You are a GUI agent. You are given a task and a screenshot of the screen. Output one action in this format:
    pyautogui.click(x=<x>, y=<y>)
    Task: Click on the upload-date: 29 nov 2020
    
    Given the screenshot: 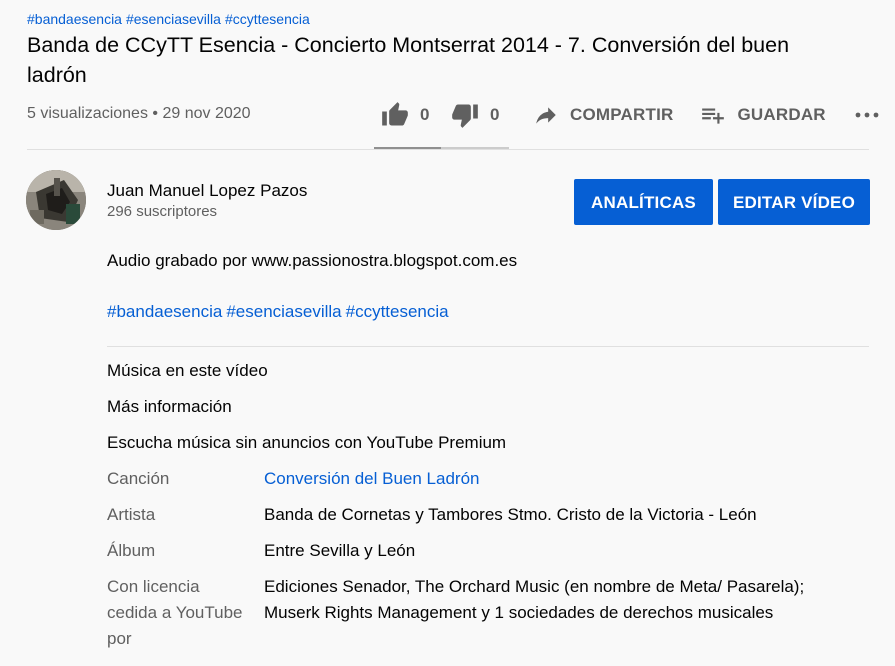 What is the action you would take?
    pyautogui.click(x=206, y=113)
    